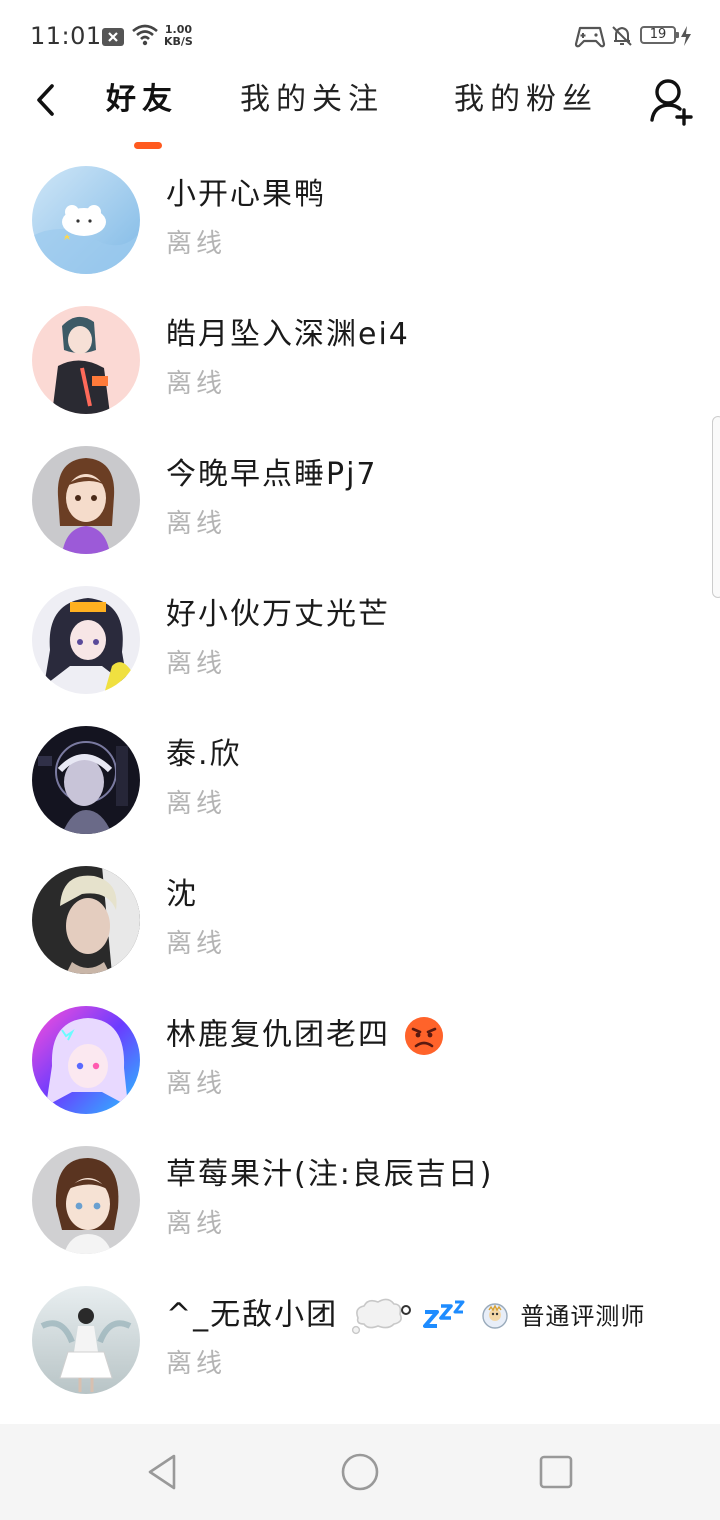 The height and width of the screenshot is (1520, 720). What do you see at coordinates (278, 1035) in the screenshot?
I see `friend-name-text: 林鹿复仇团老四` at bounding box center [278, 1035].